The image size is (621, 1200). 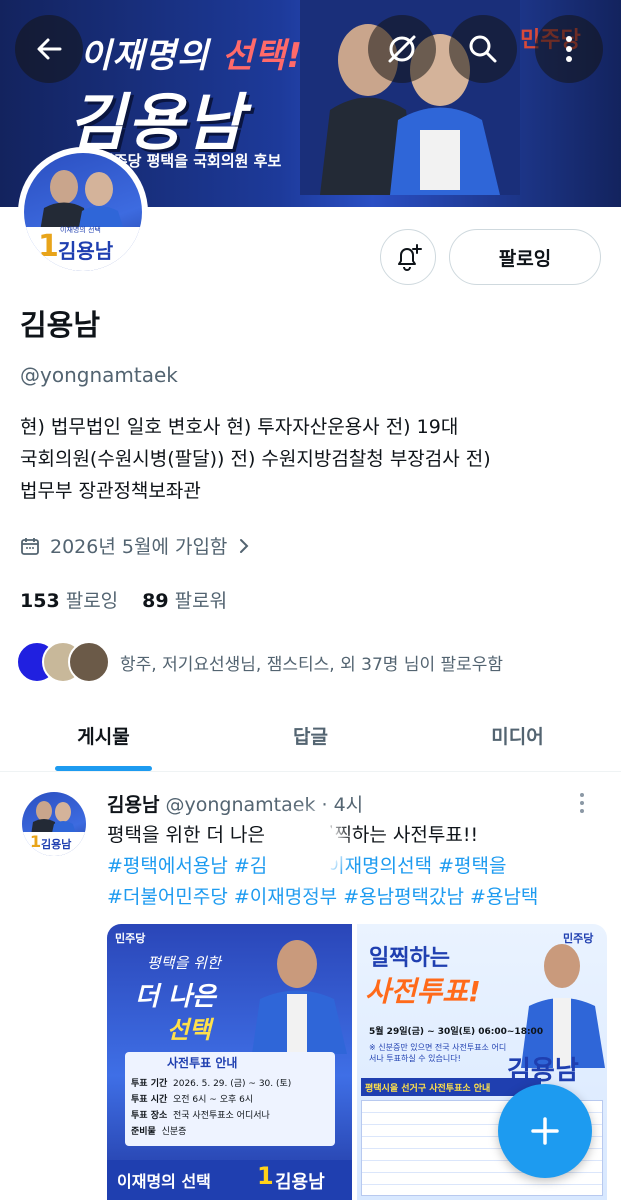 I want to click on img2-title1: 일찍하는, so click(x=409, y=958).